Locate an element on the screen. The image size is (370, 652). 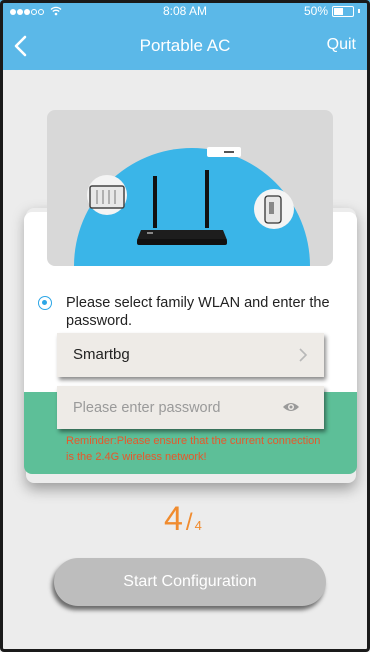
battery-tip is located at coordinates (359, 11).